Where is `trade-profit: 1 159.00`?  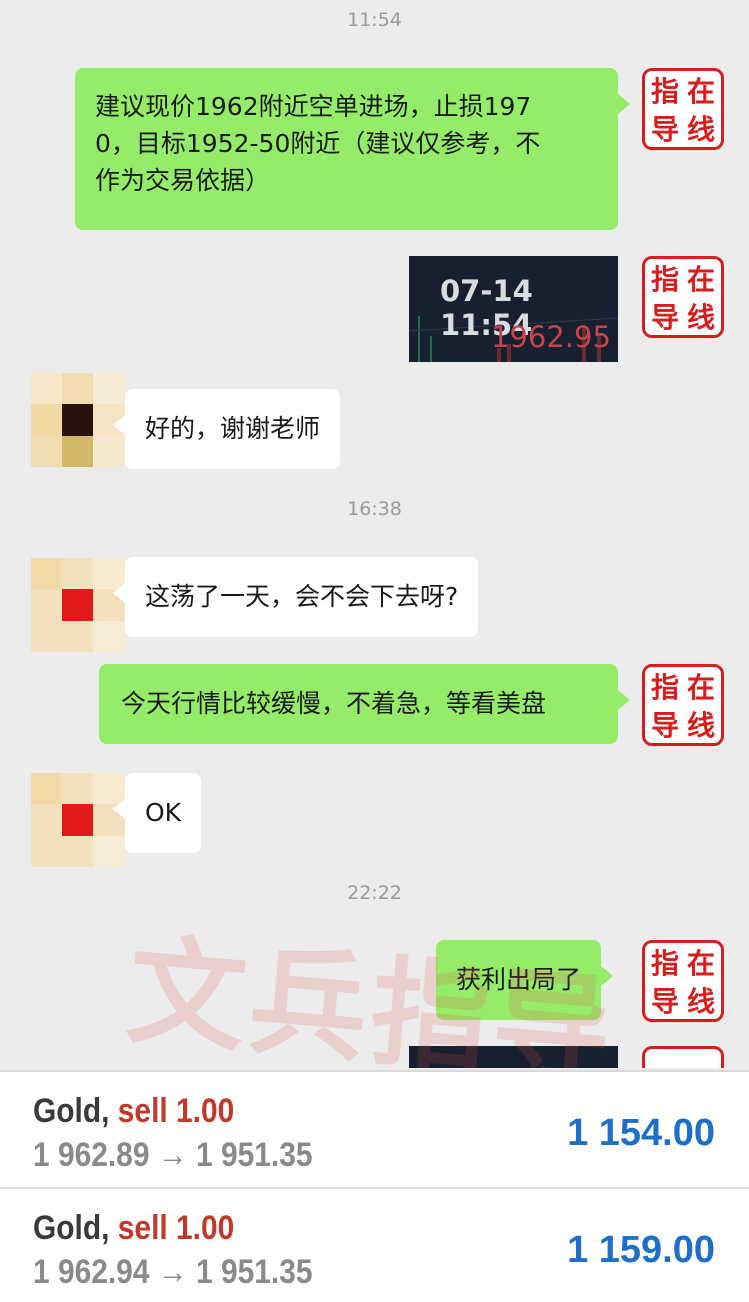 trade-profit: 1 159.00 is located at coordinates (641, 1250).